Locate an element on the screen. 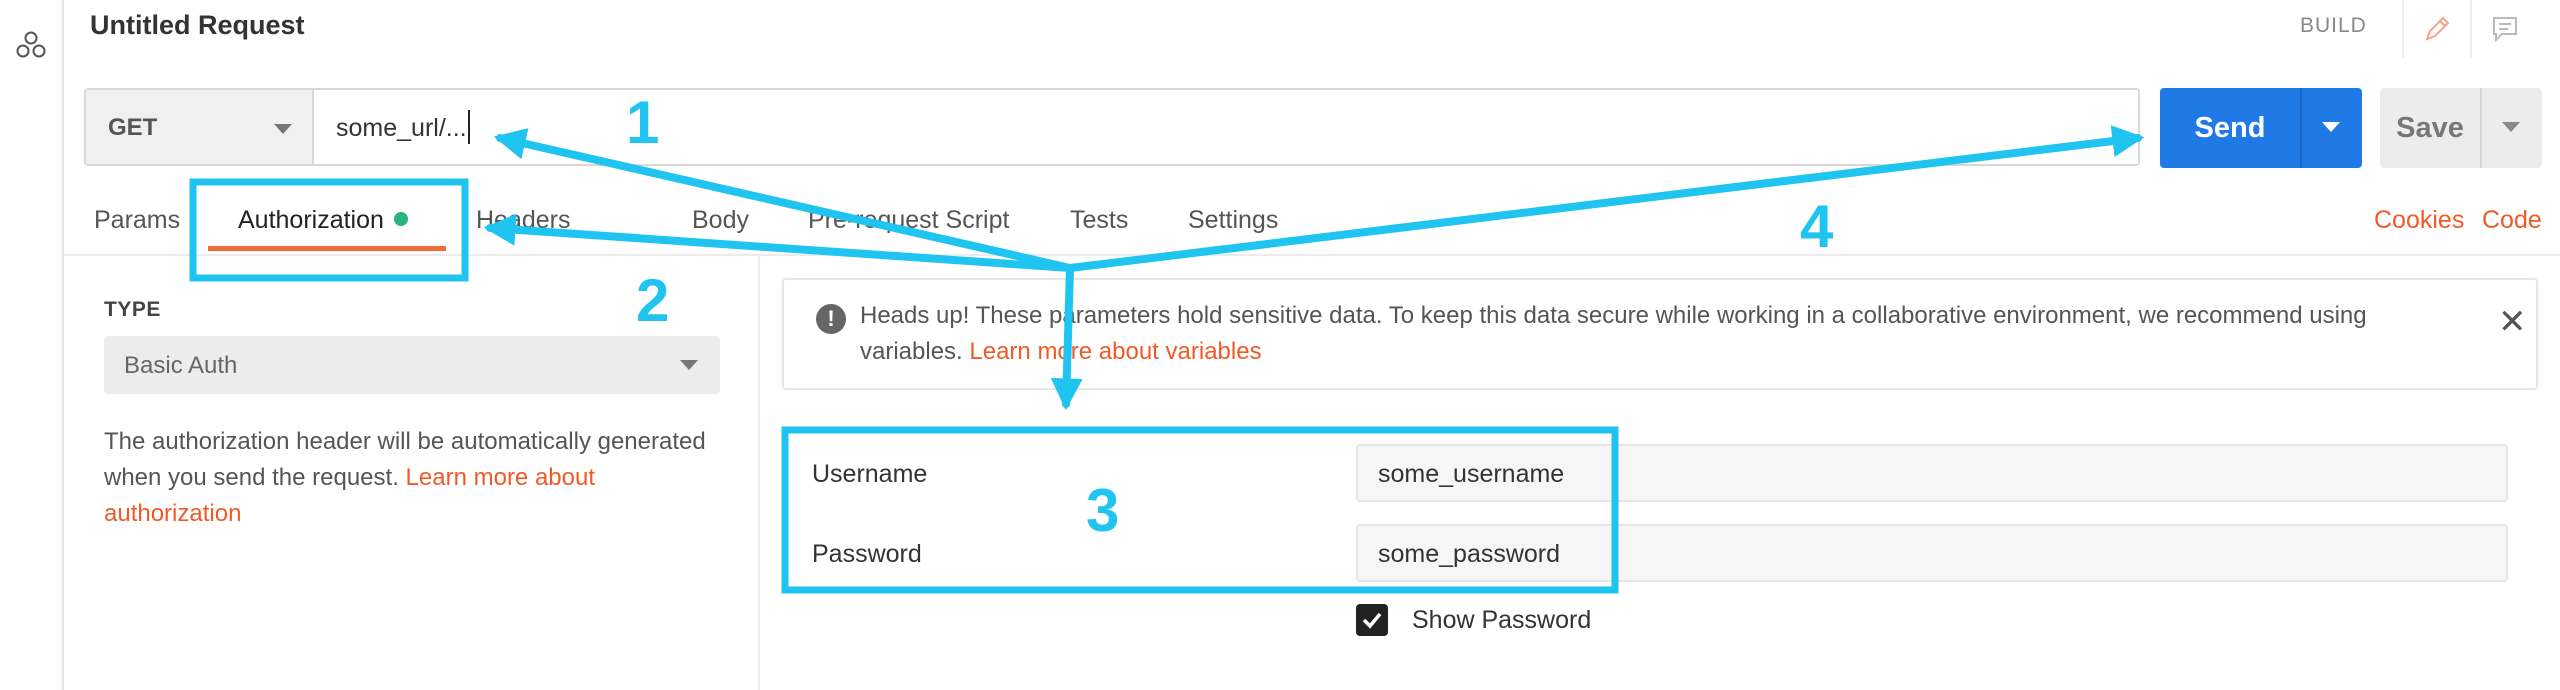 The height and width of the screenshot is (690, 2560). text-cursor is located at coordinates (469, 127).